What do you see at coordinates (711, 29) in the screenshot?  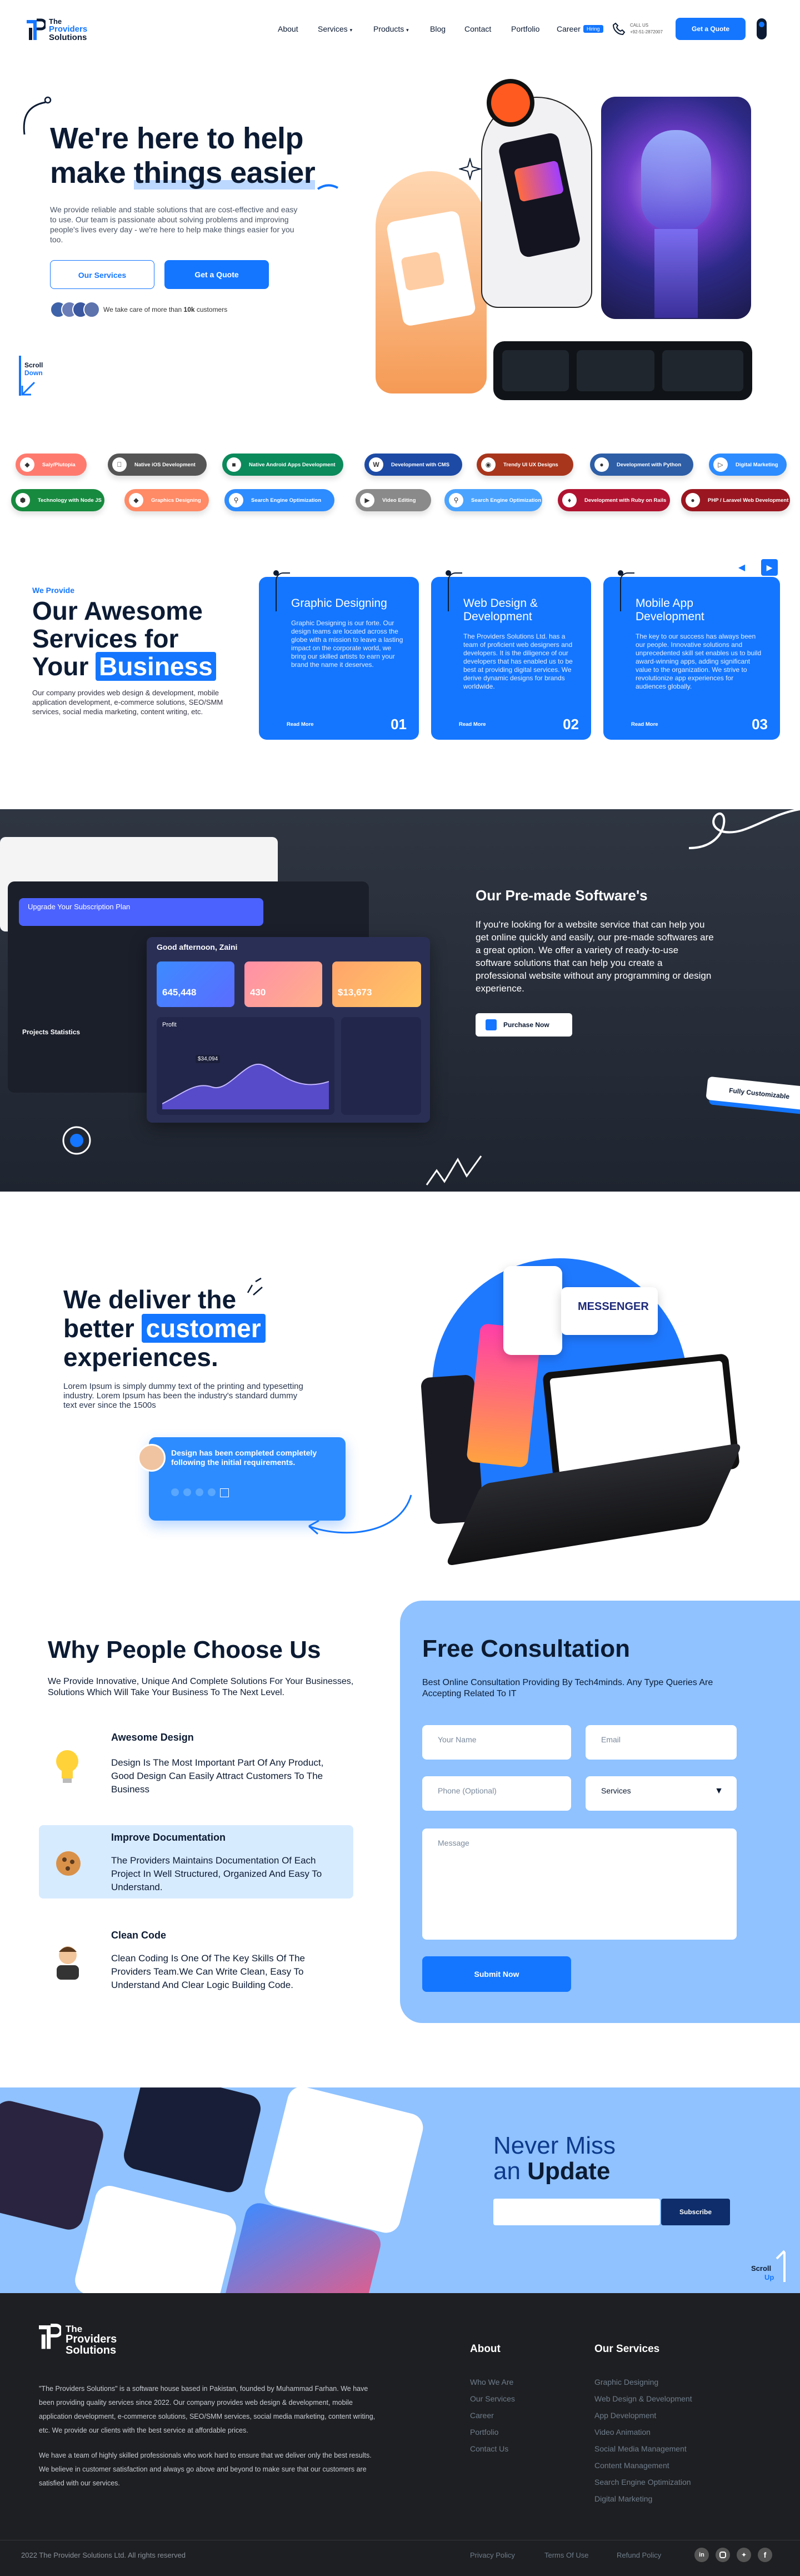 I see `header-quote-button: Get a Quote` at bounding box center [711, 29].